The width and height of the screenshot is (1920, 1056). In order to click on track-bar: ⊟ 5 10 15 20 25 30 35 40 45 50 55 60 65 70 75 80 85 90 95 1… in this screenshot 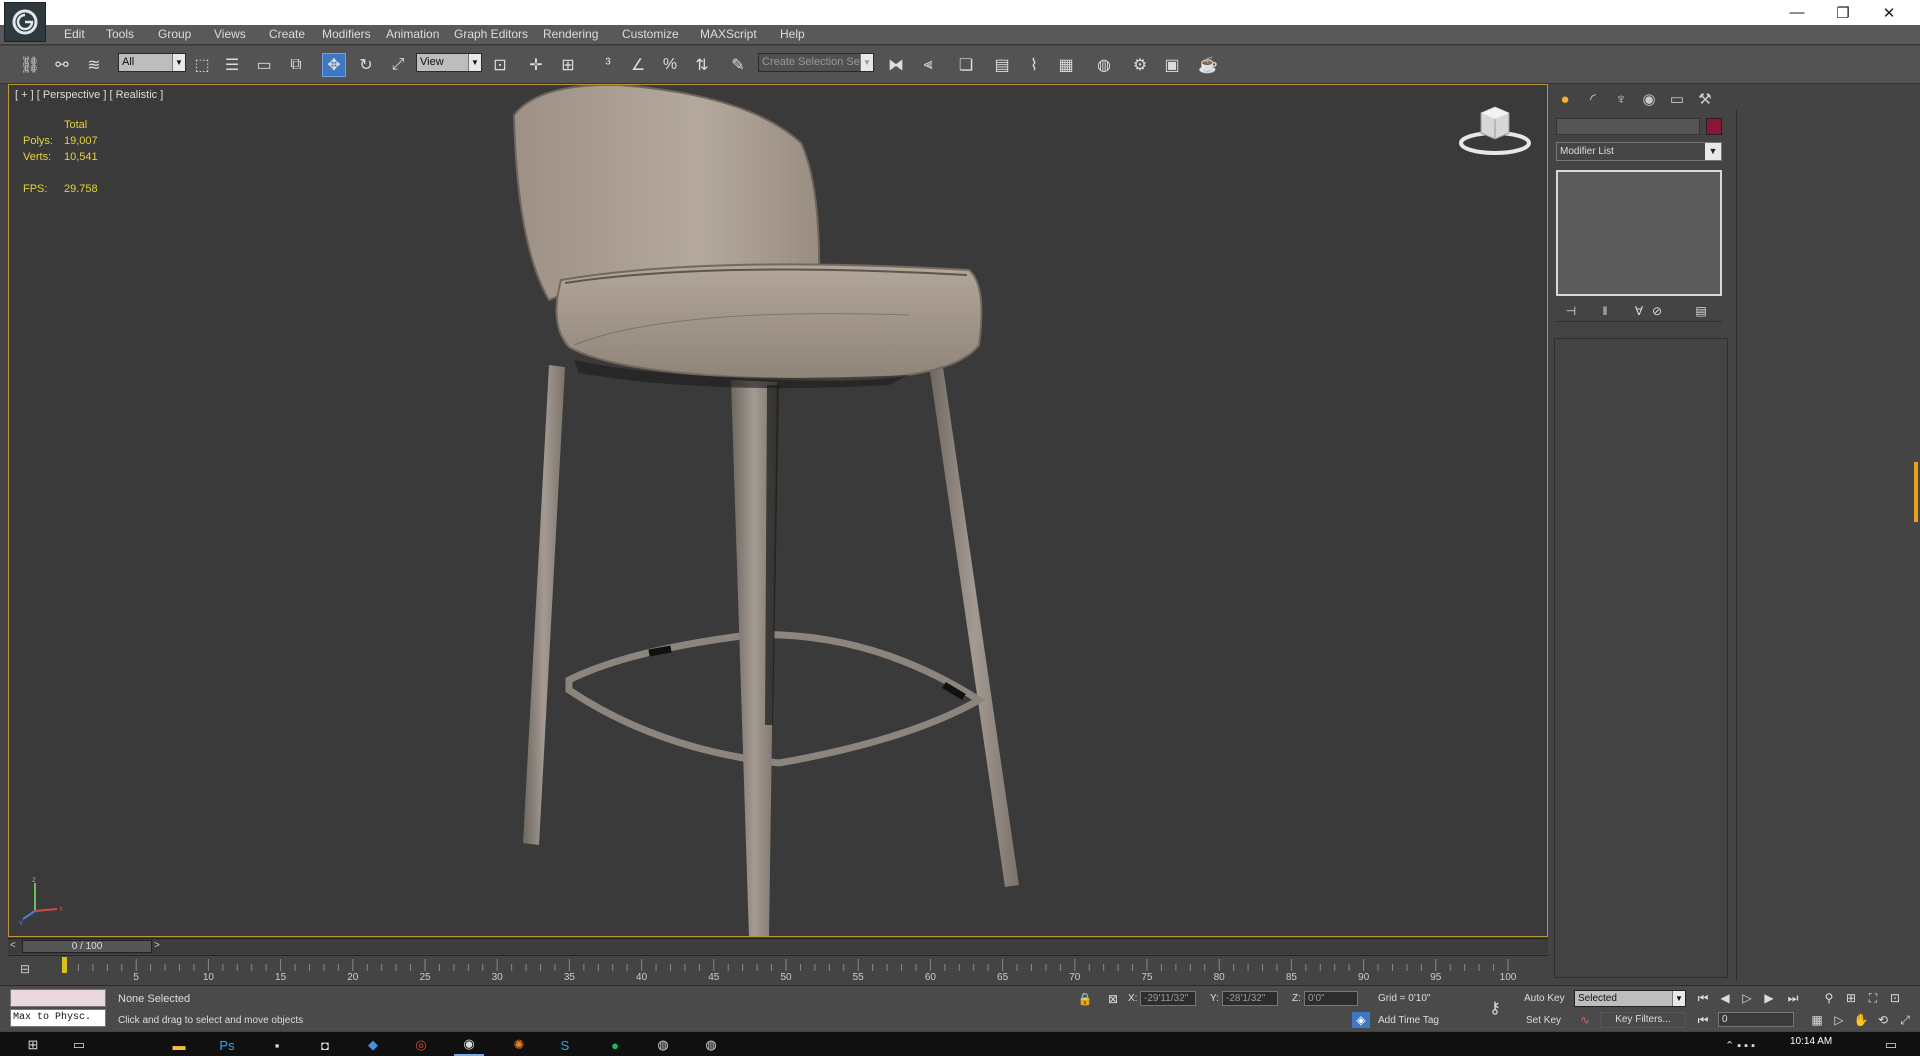, I will do `click(778, 970)`.